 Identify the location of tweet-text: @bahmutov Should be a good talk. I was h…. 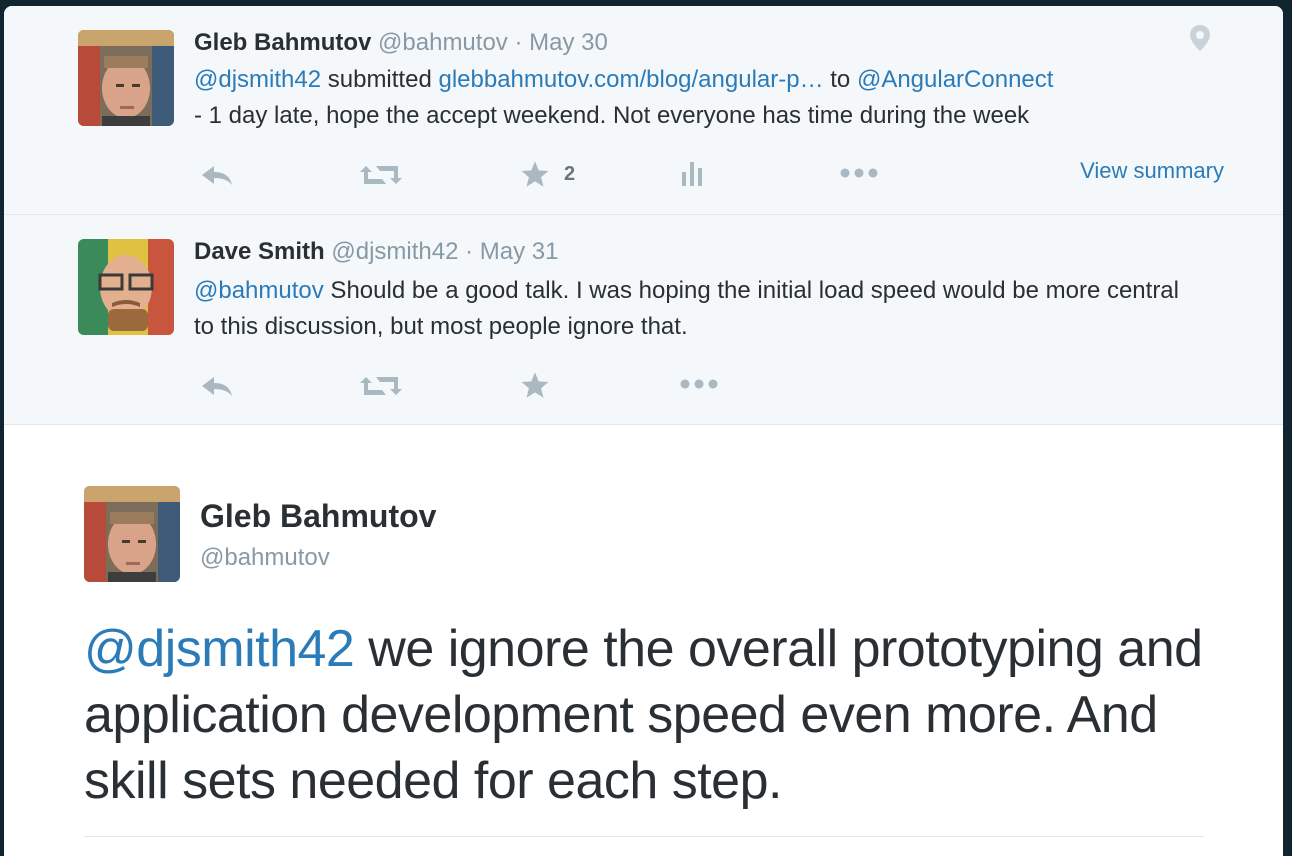
(699, 309).